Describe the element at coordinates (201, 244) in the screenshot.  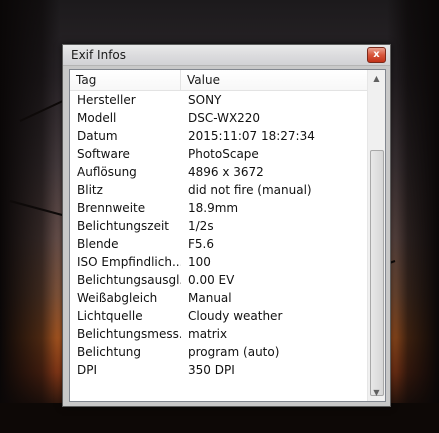
I see `value-cell: F5.6` at that location.